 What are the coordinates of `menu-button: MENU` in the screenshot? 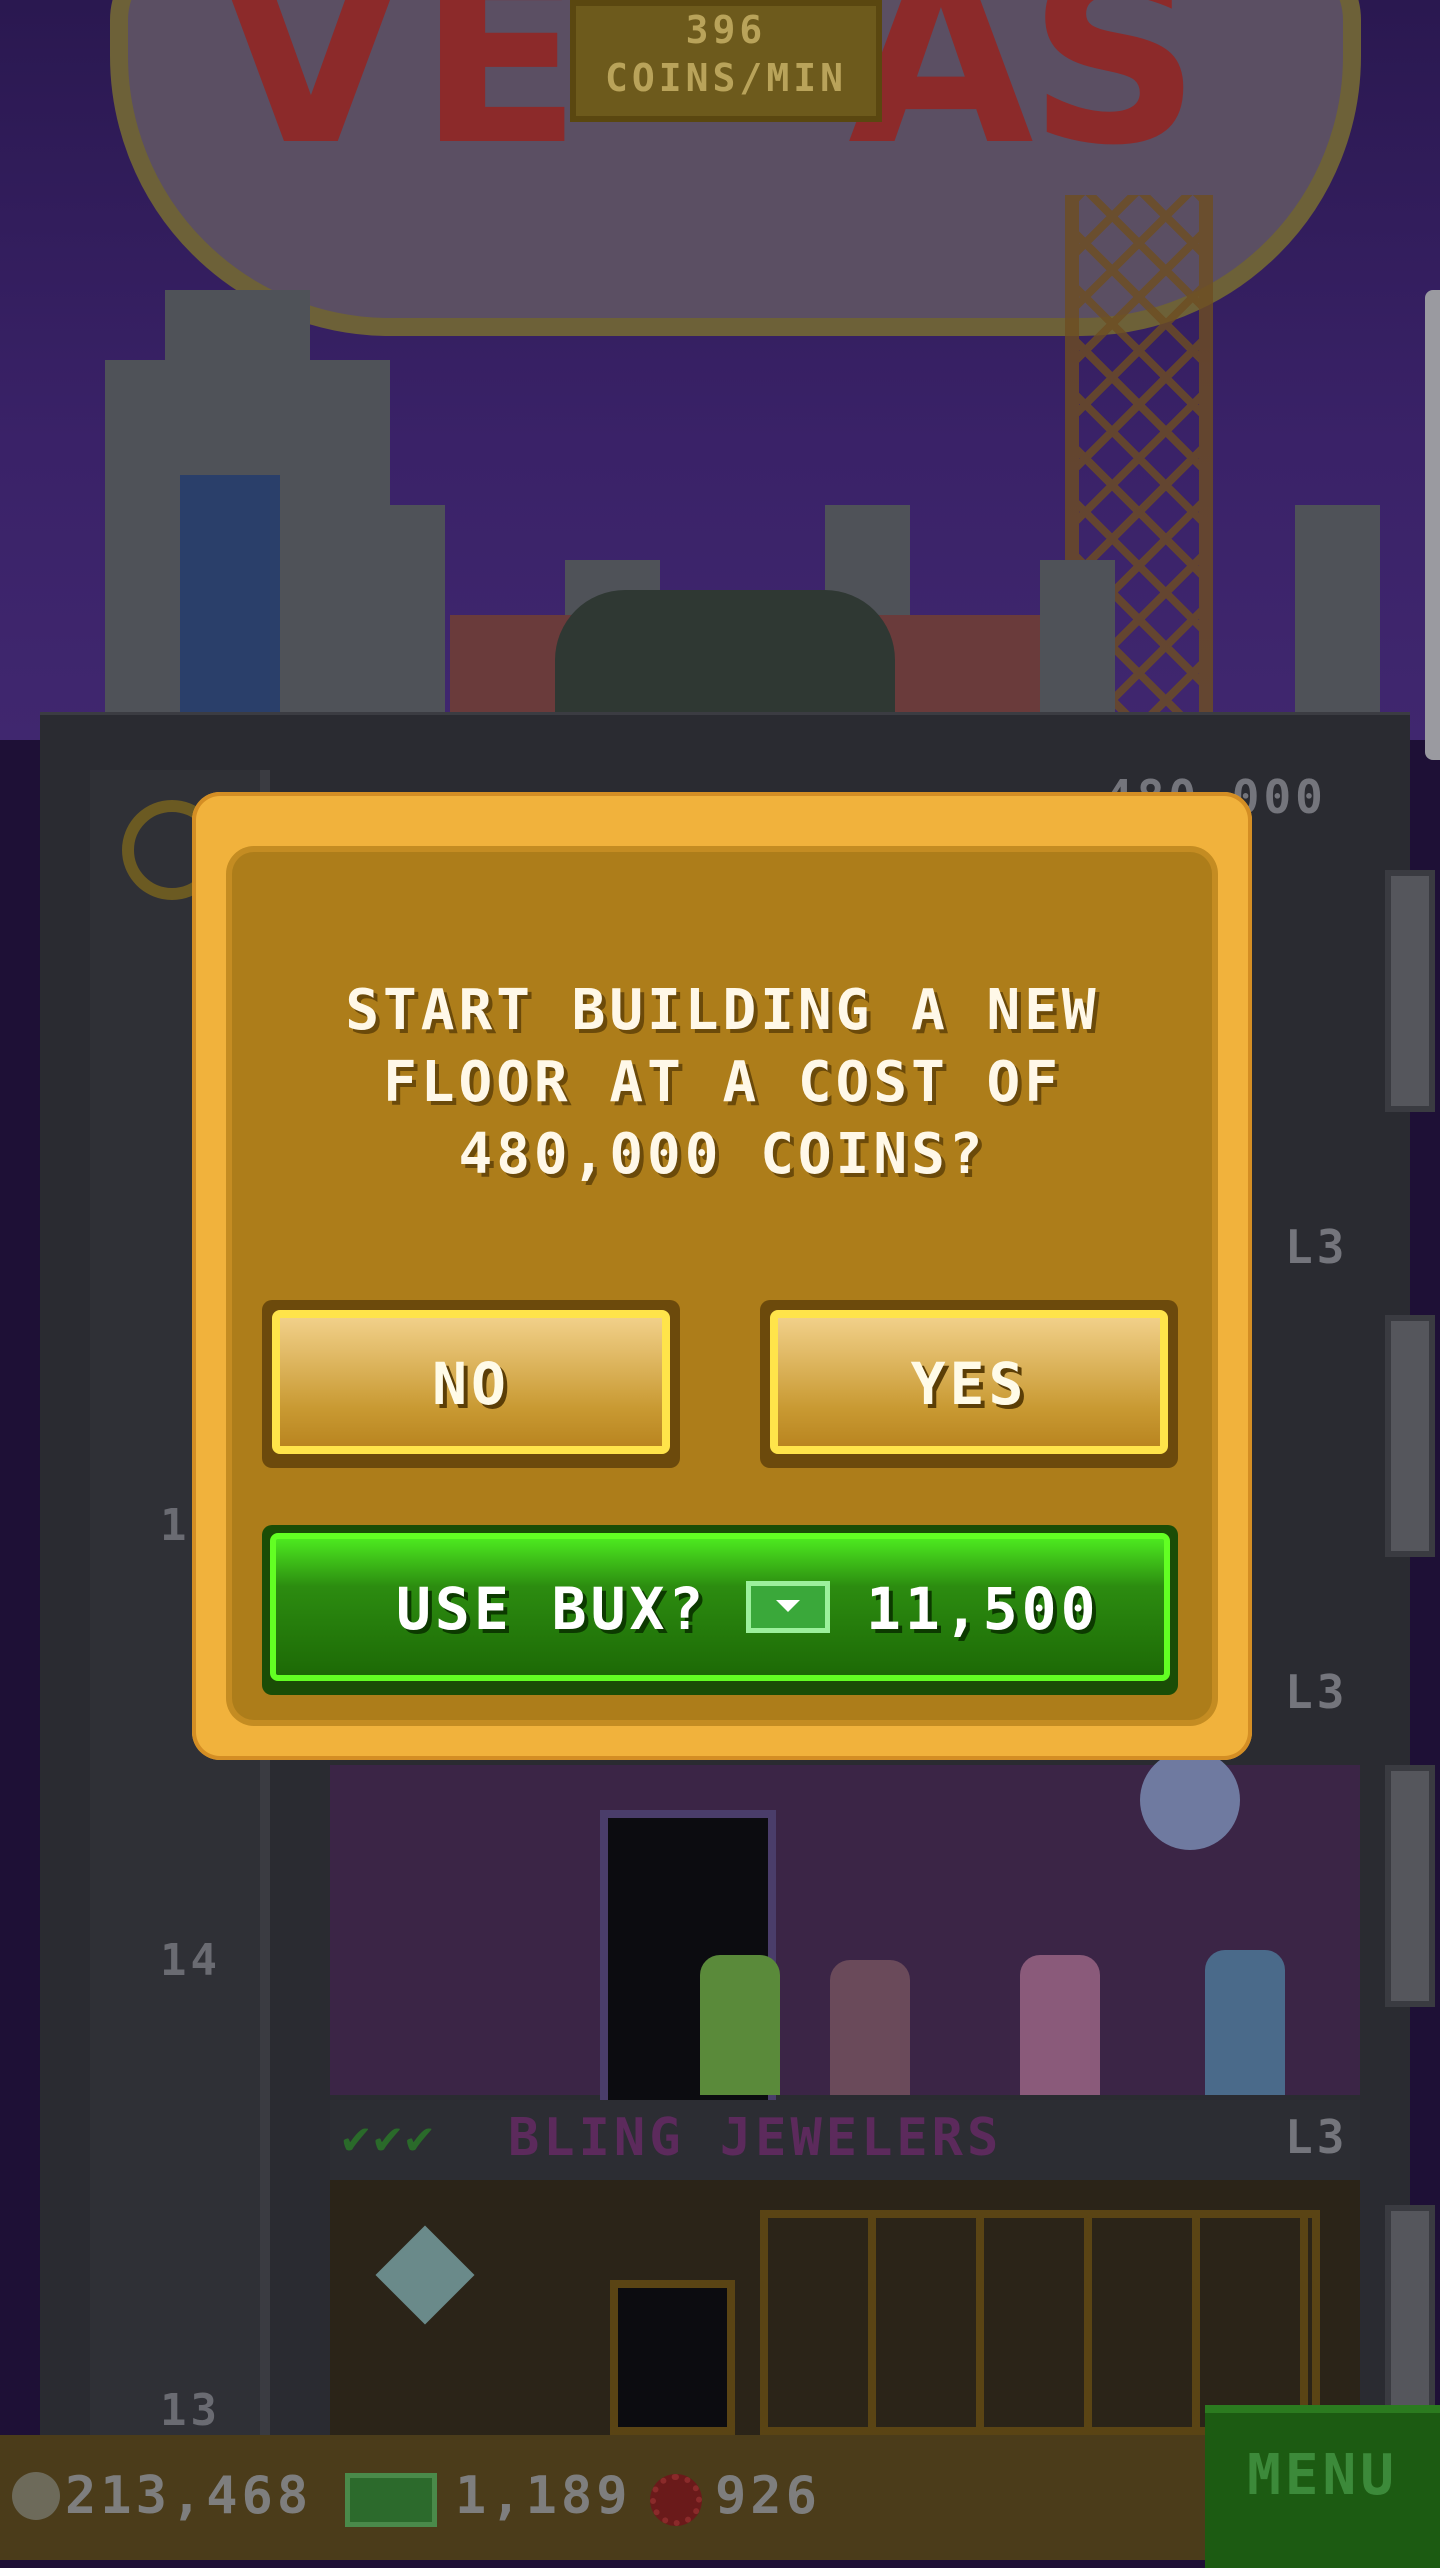 It's located at (1322, 2486).